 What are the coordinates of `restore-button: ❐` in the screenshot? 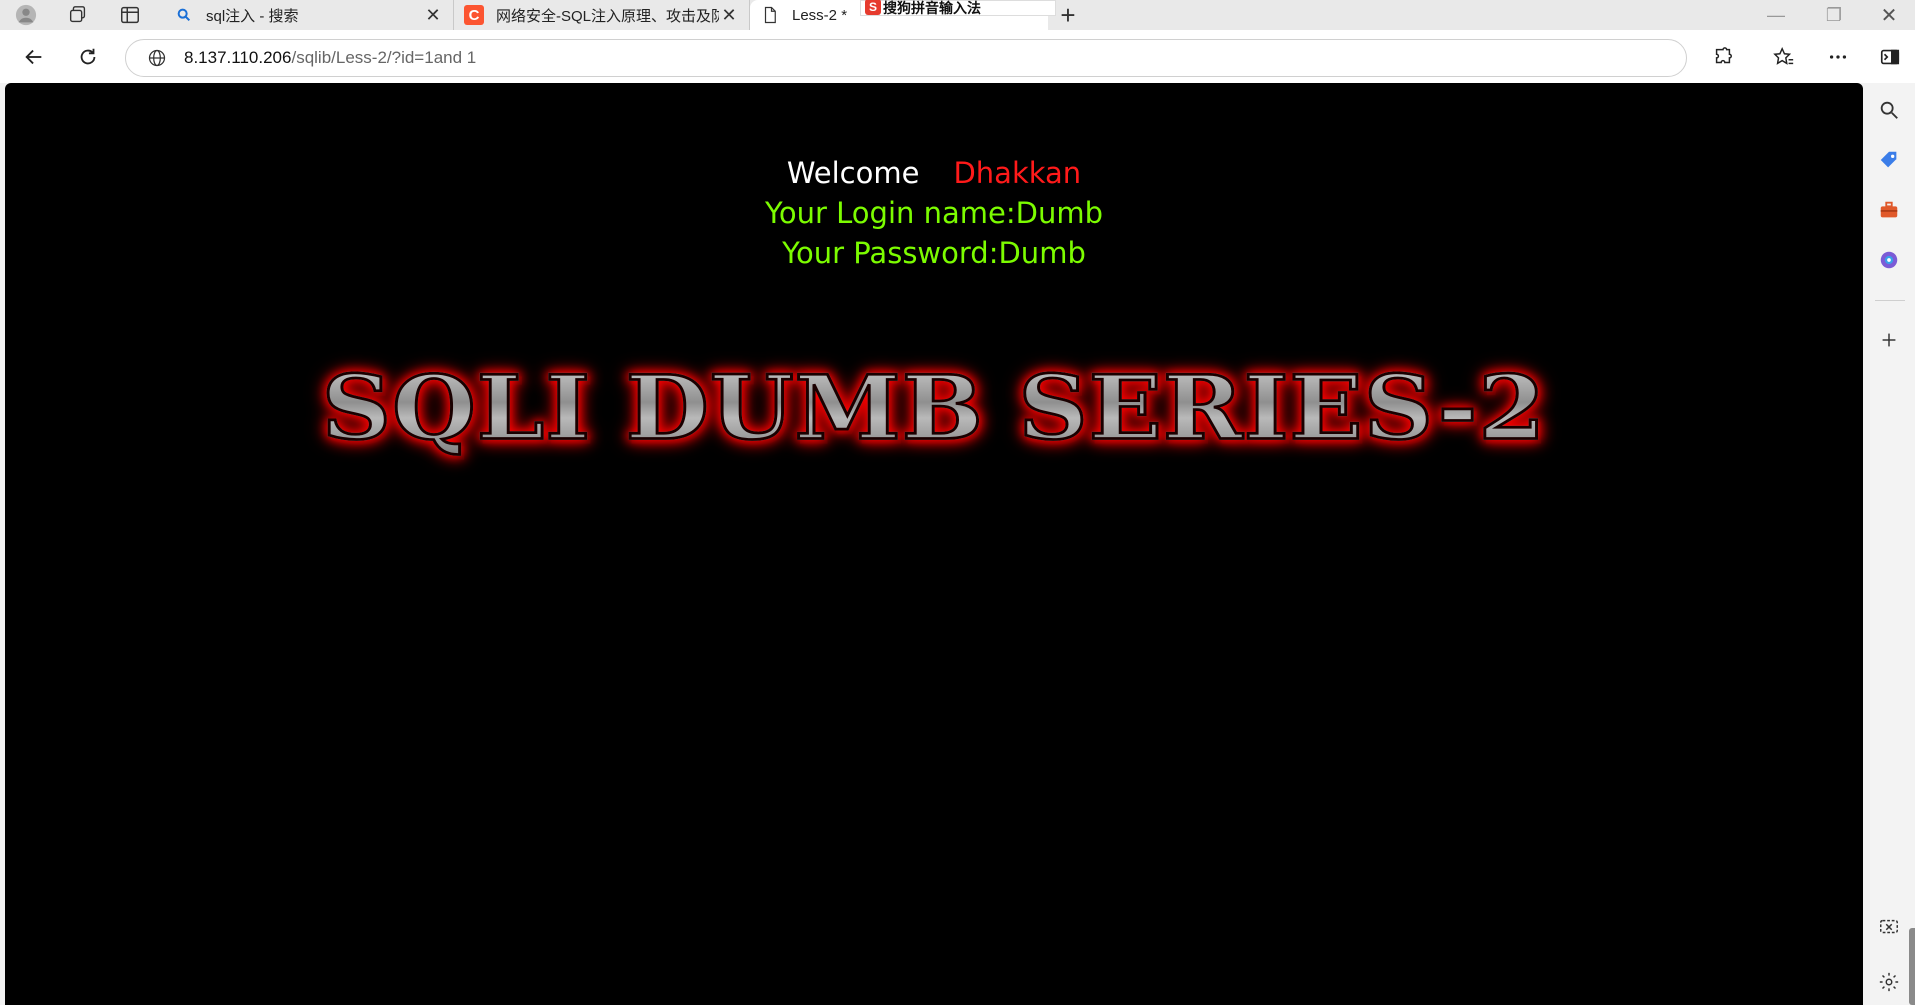 It's located at (1834, 15).